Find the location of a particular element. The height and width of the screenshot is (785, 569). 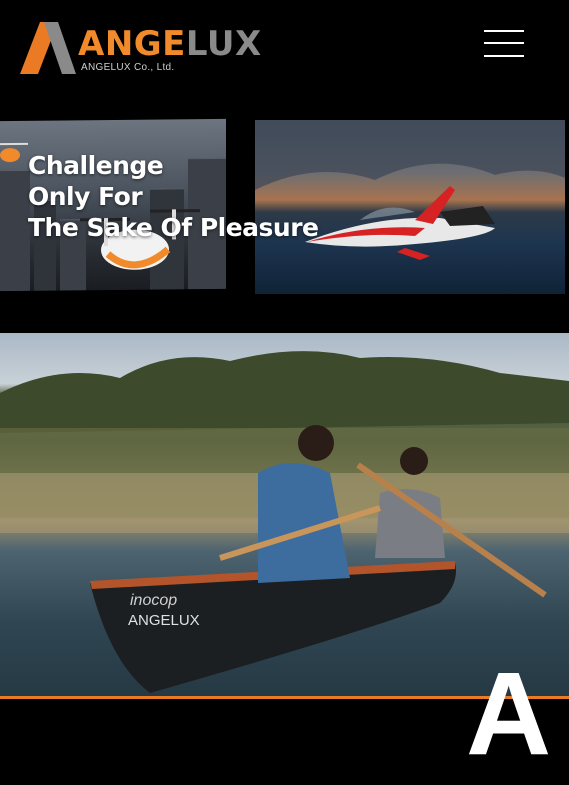

logo-a-mark-icon is located at coordinates (48, 48).